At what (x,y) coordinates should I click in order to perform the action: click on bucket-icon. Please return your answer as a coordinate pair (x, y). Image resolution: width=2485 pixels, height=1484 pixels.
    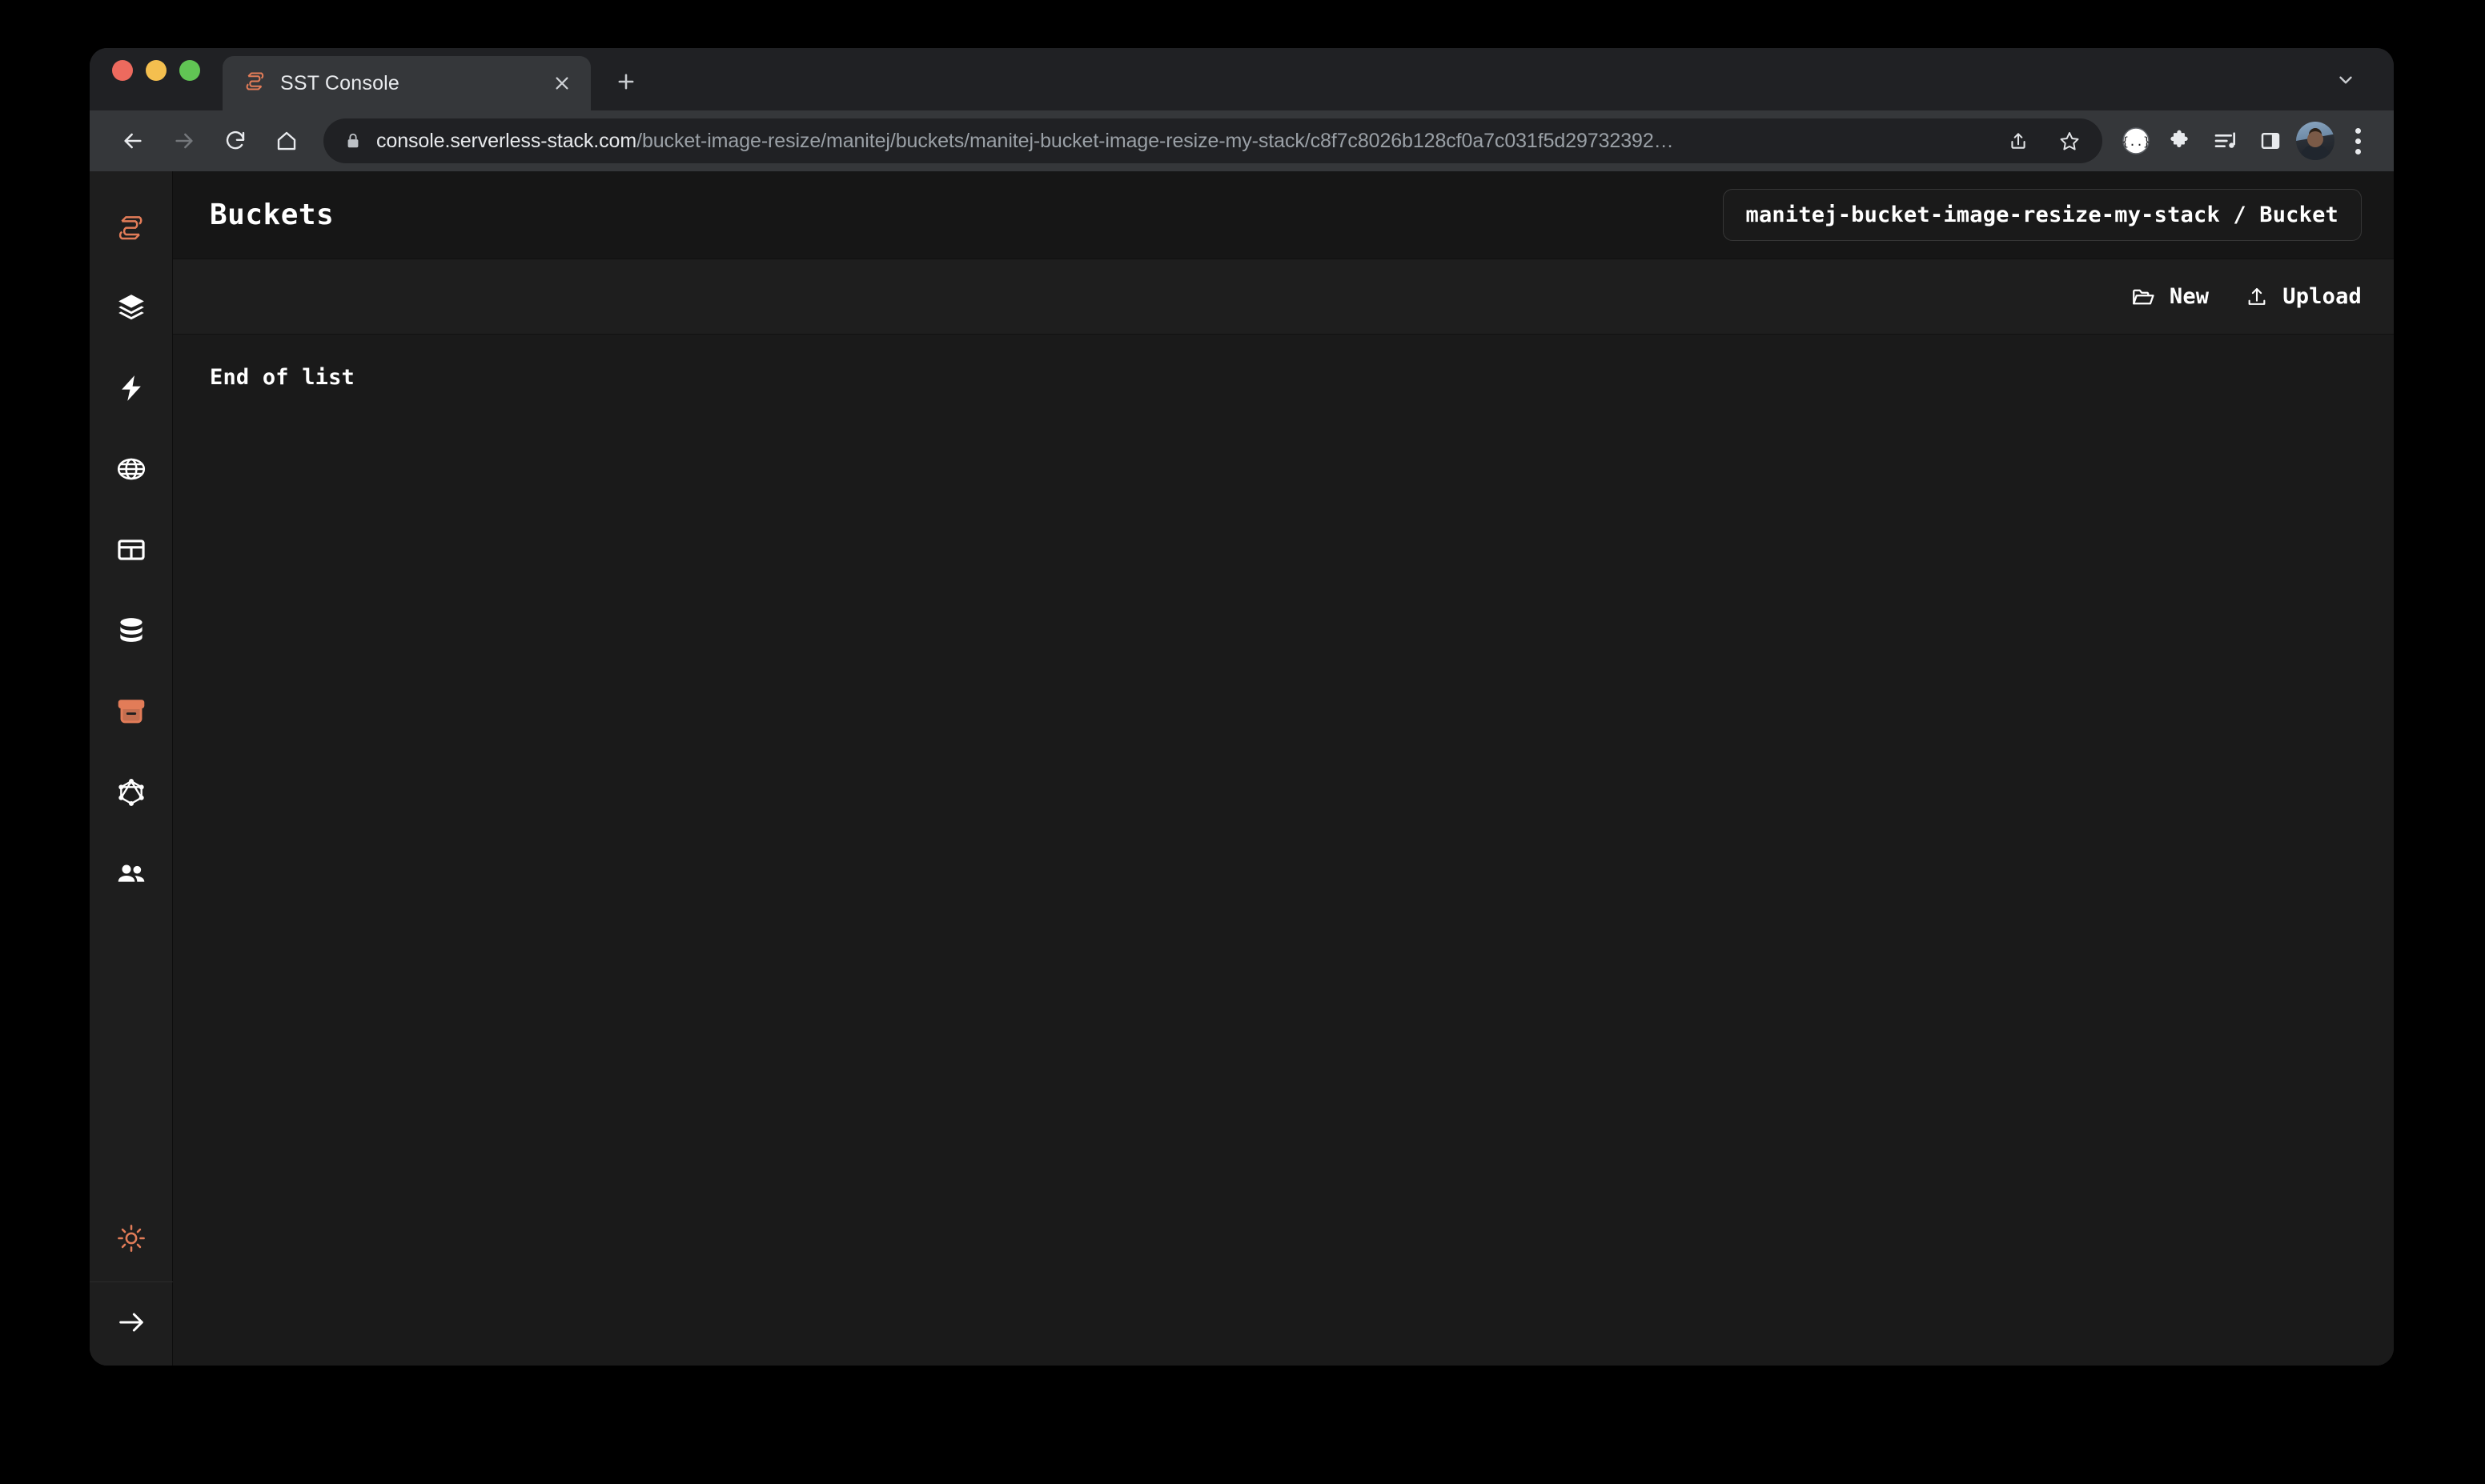
    Looking at the image, I should click on (131, 713).